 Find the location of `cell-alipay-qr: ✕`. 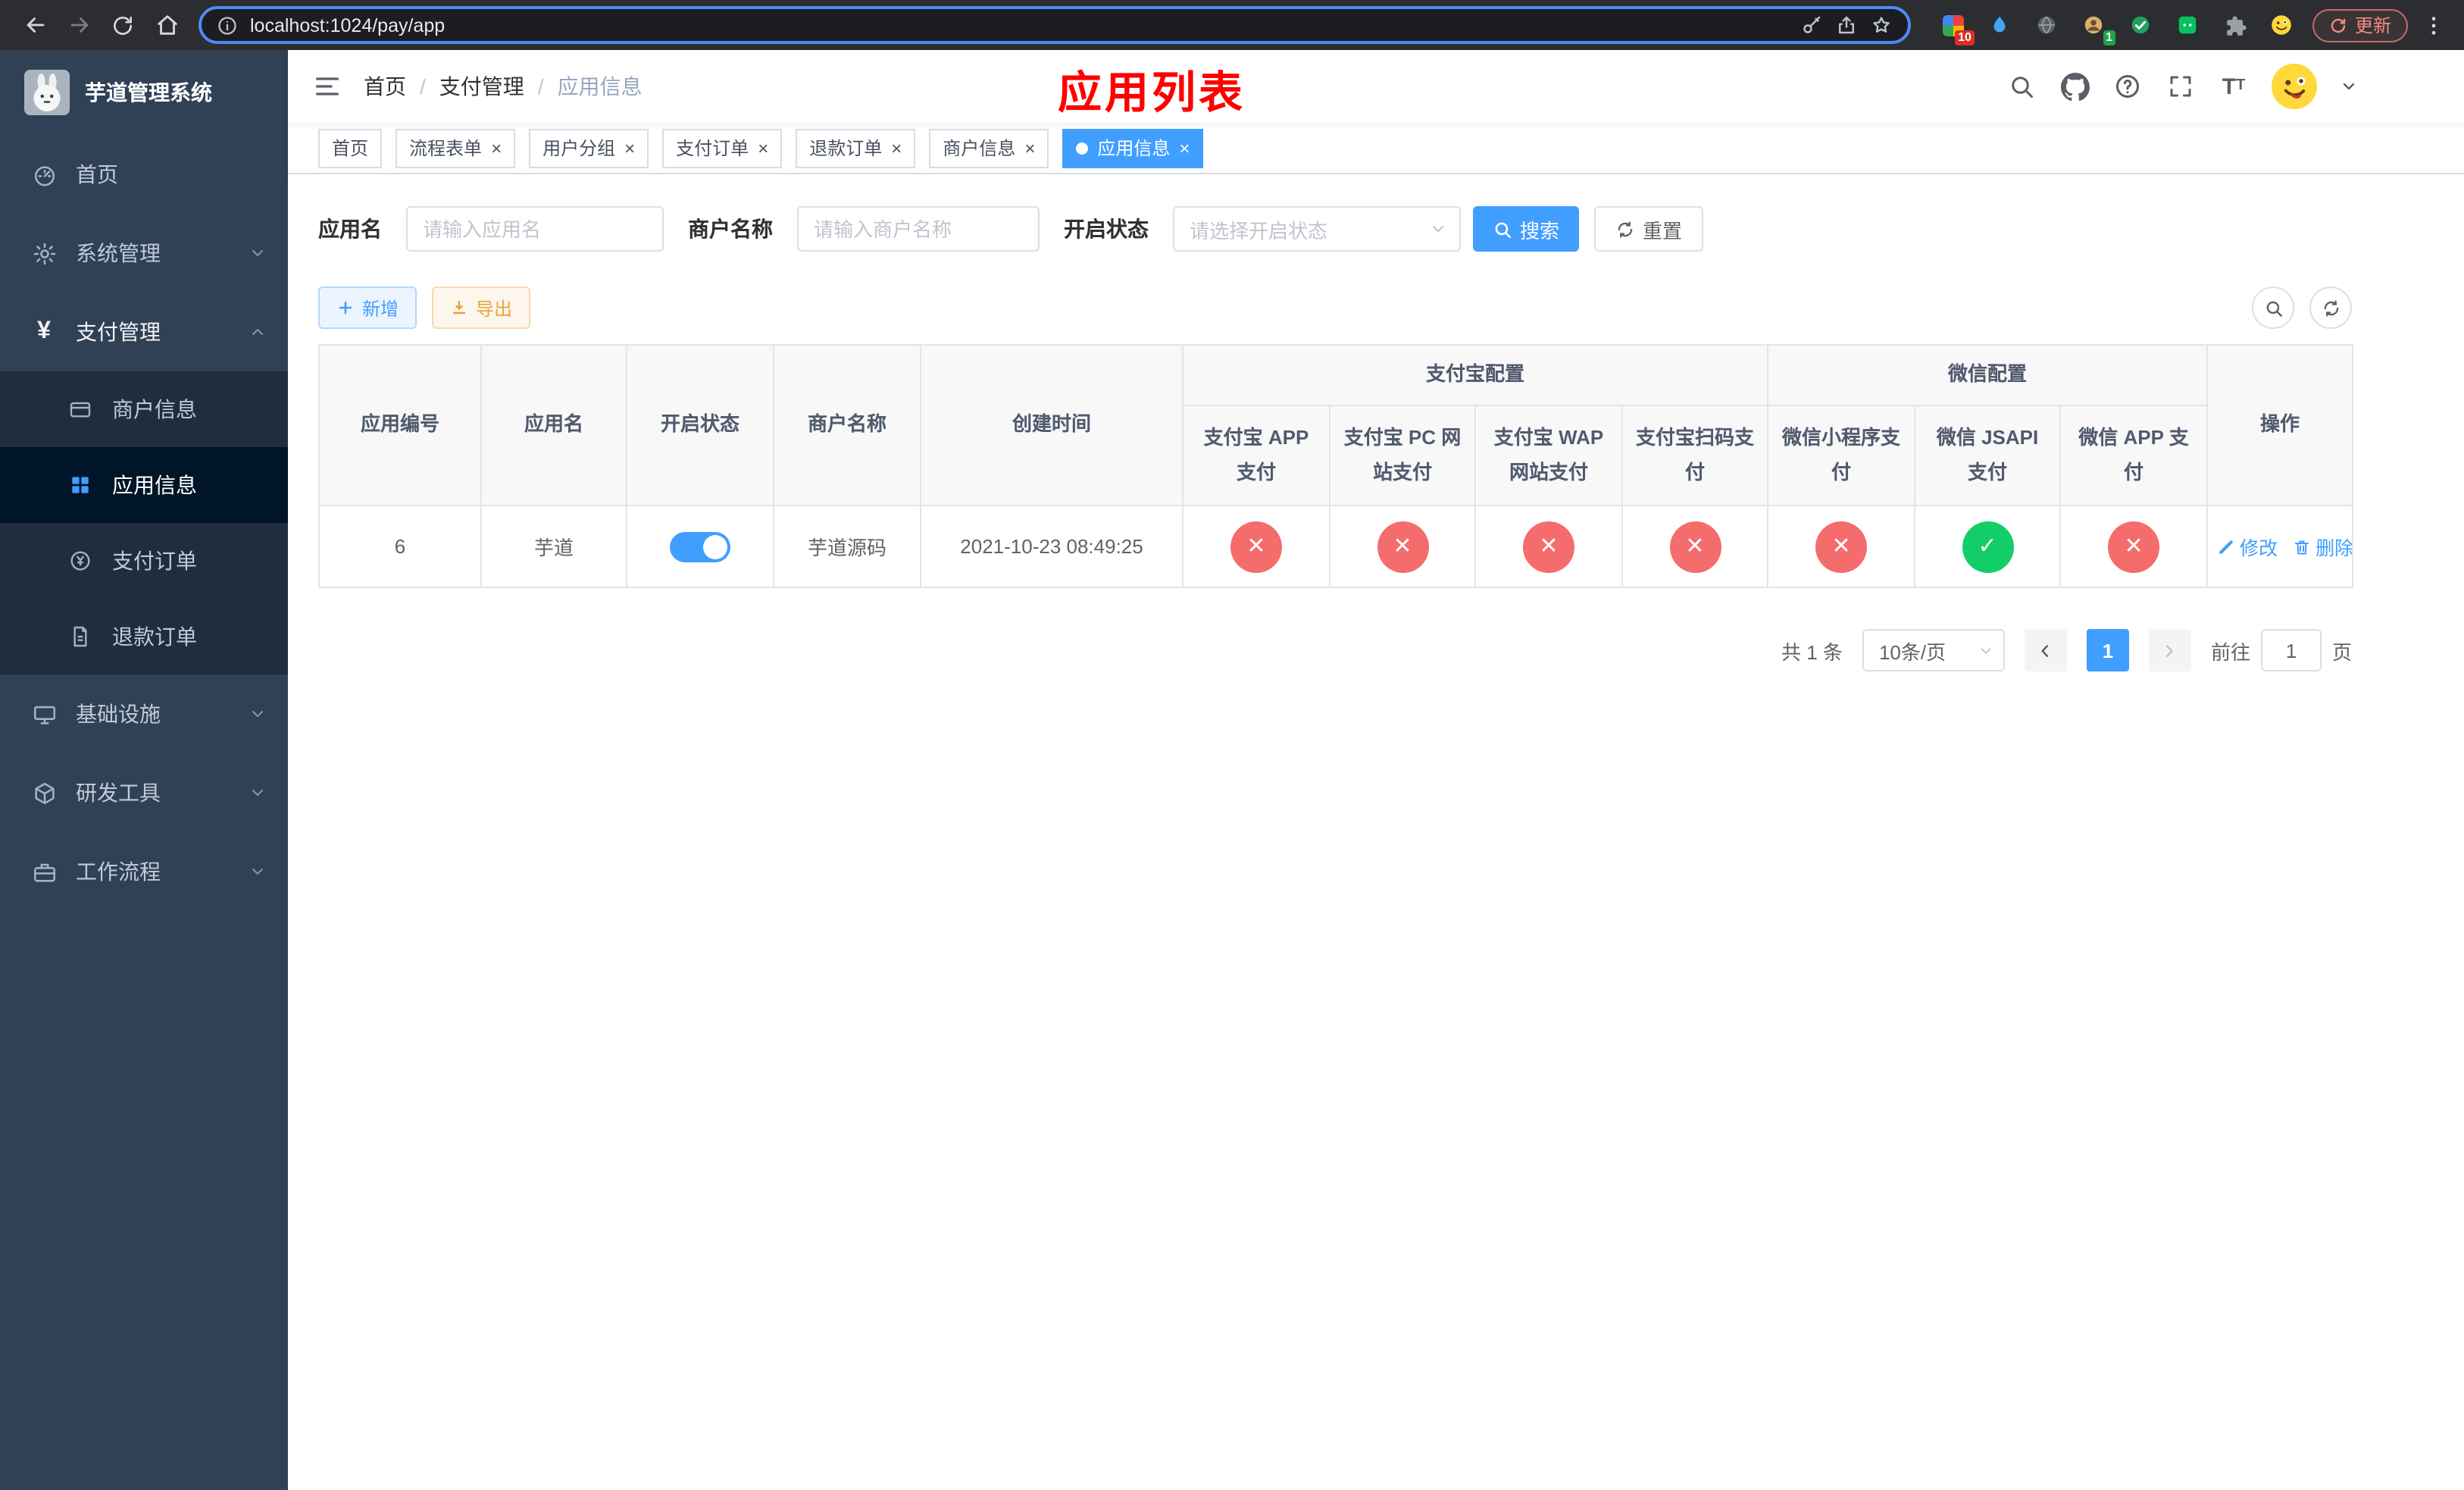

cell-alipay-qr: ✕ is located at coordinates (1695, 547).